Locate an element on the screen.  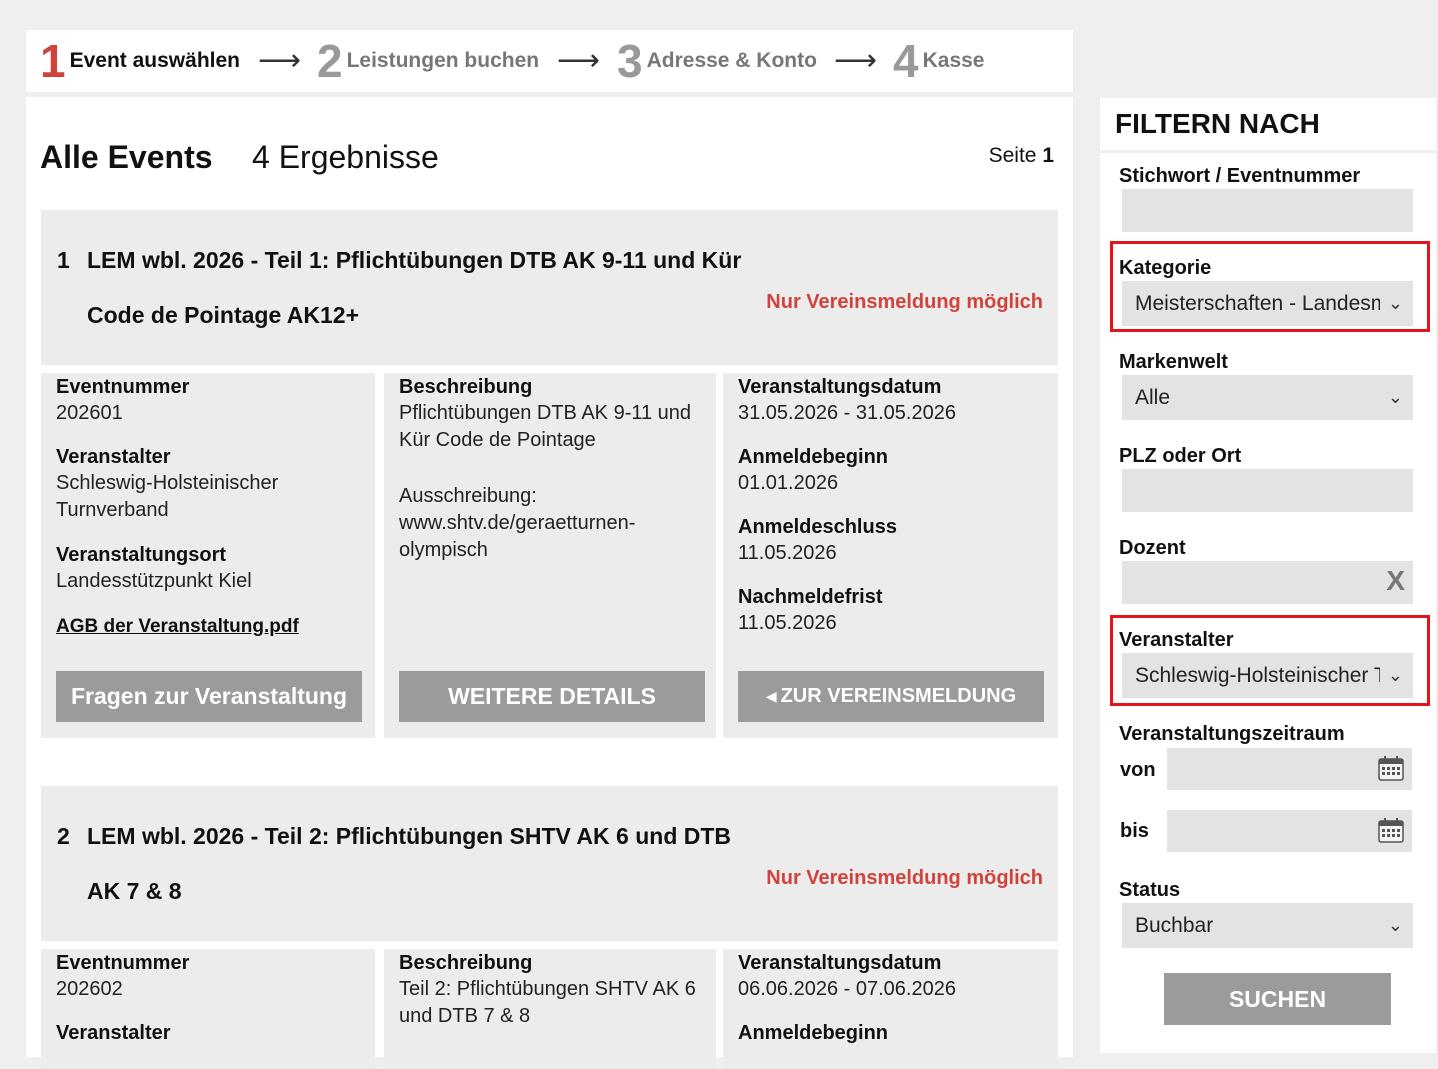
event-number: 2 is located at coordinates (63, 836).